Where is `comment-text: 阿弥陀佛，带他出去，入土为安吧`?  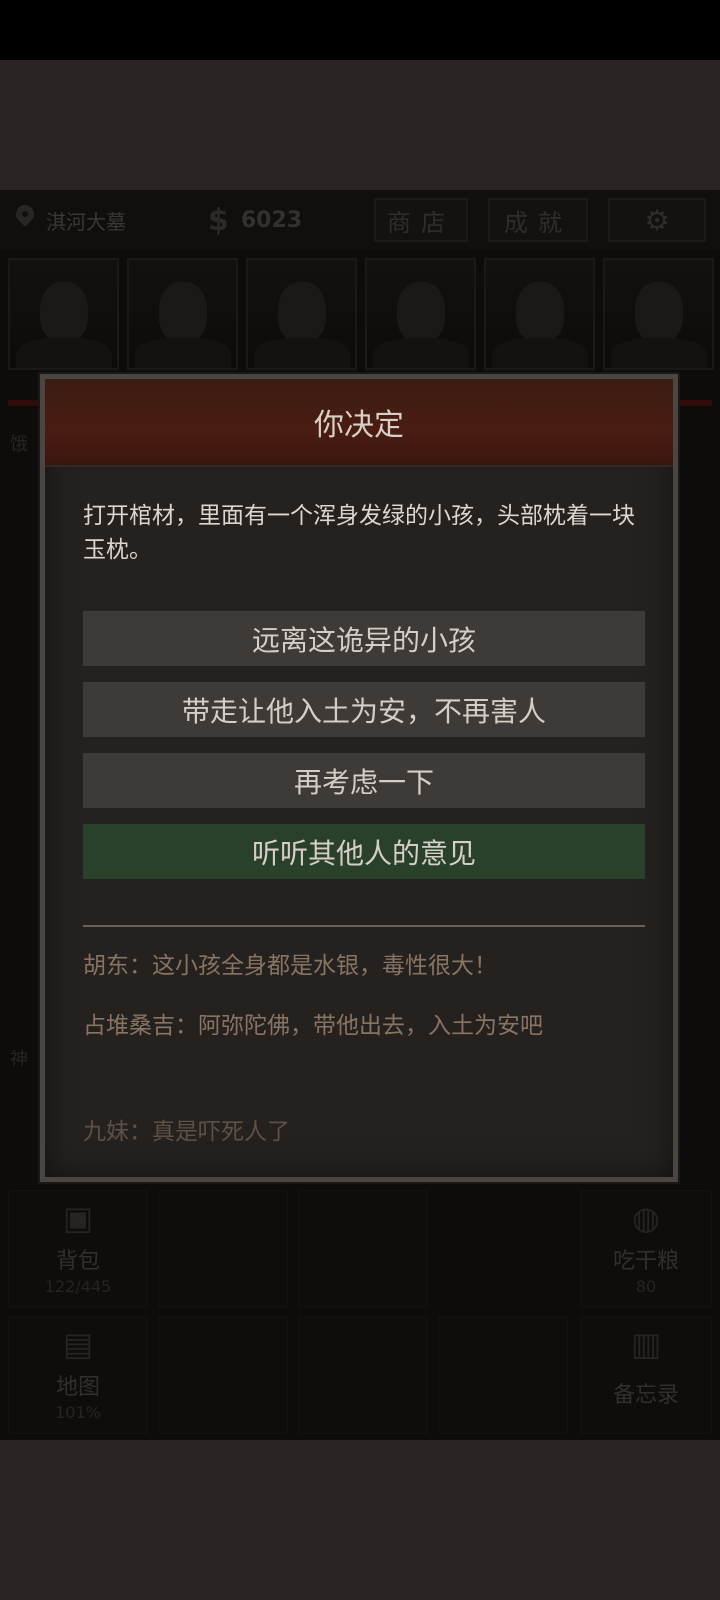
comment-text: 阿弥陀佛，带他出去，入土为安吧 is located at coordinates (370, 1026).